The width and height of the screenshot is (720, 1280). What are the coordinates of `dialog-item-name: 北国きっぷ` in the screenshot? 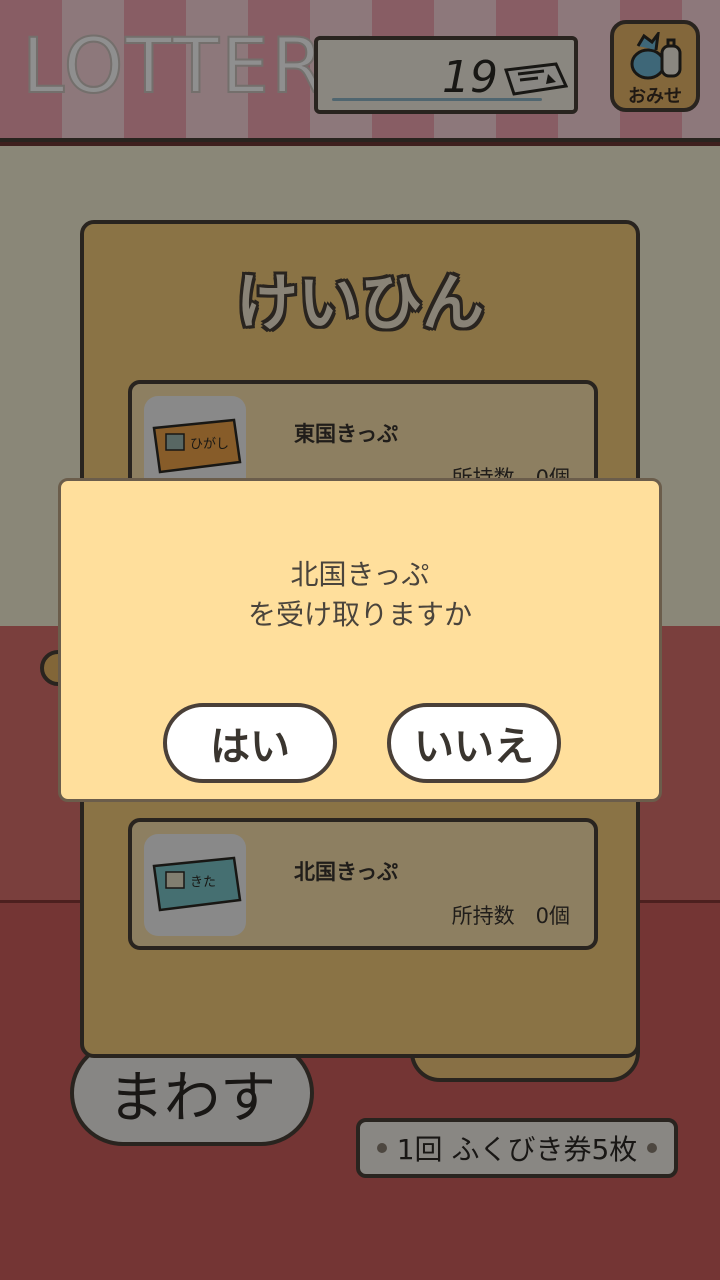 It's located at (360, 574).